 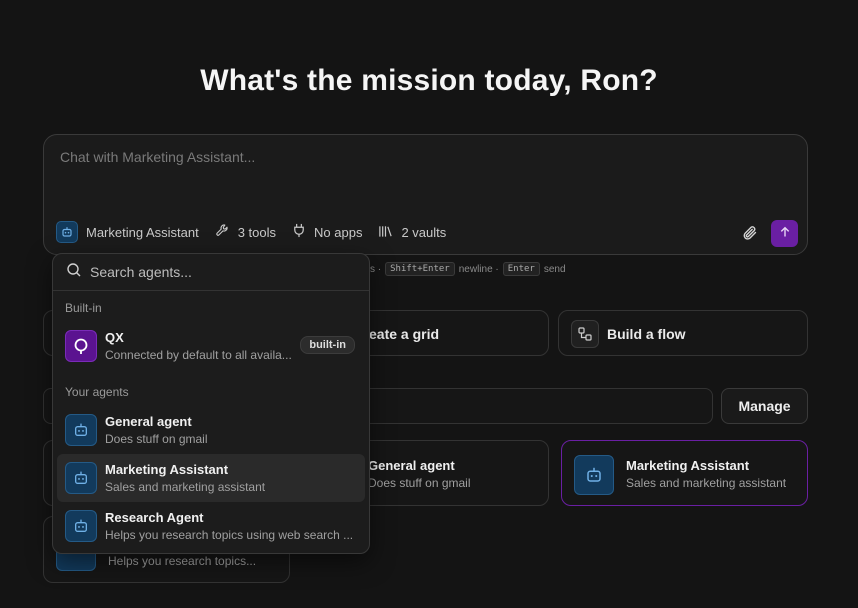 What do you see at coordinates (646, 334) in the screenshot?
I see `build-flow-label: Build a flow` at bounding box center [646, 334].